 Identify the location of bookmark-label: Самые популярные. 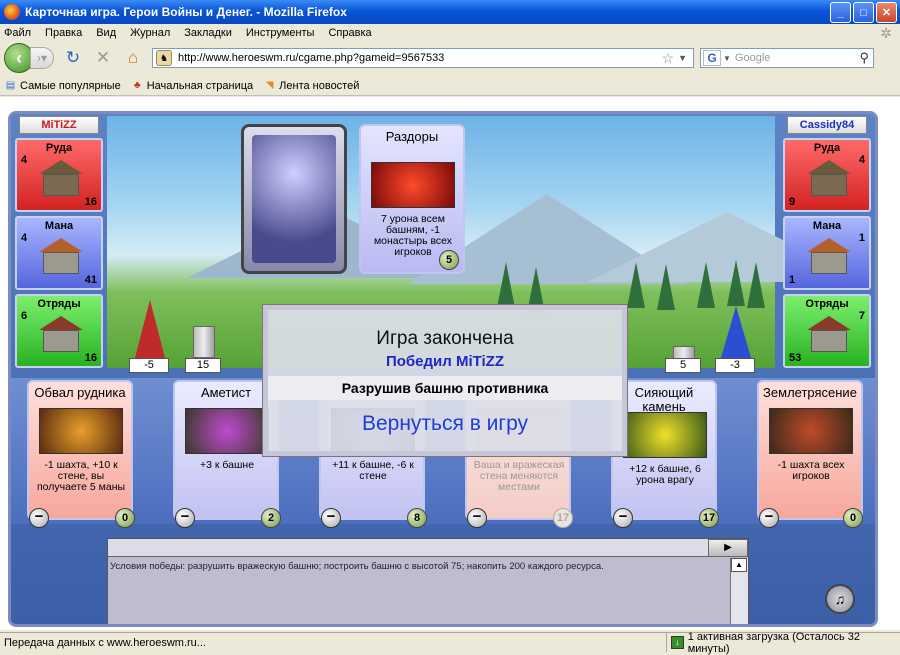
(70, 85).